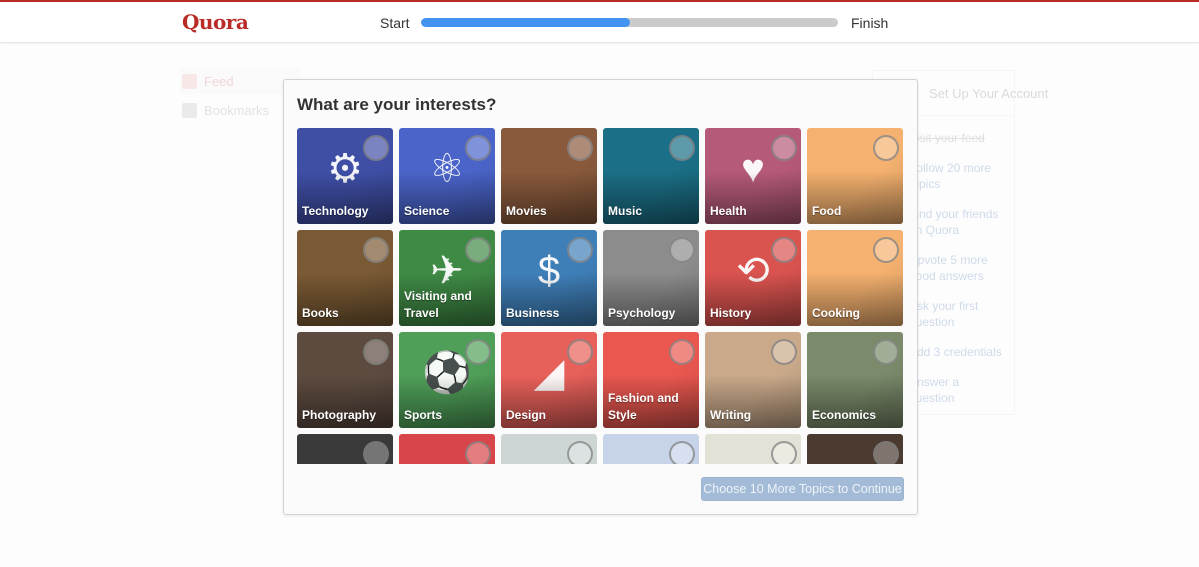 This screenshot has width=1199, height=567. What do you see at coordinates (189, 110) in the screenshot?
I see `bookmark-icon` at bounding box center [189, 110].